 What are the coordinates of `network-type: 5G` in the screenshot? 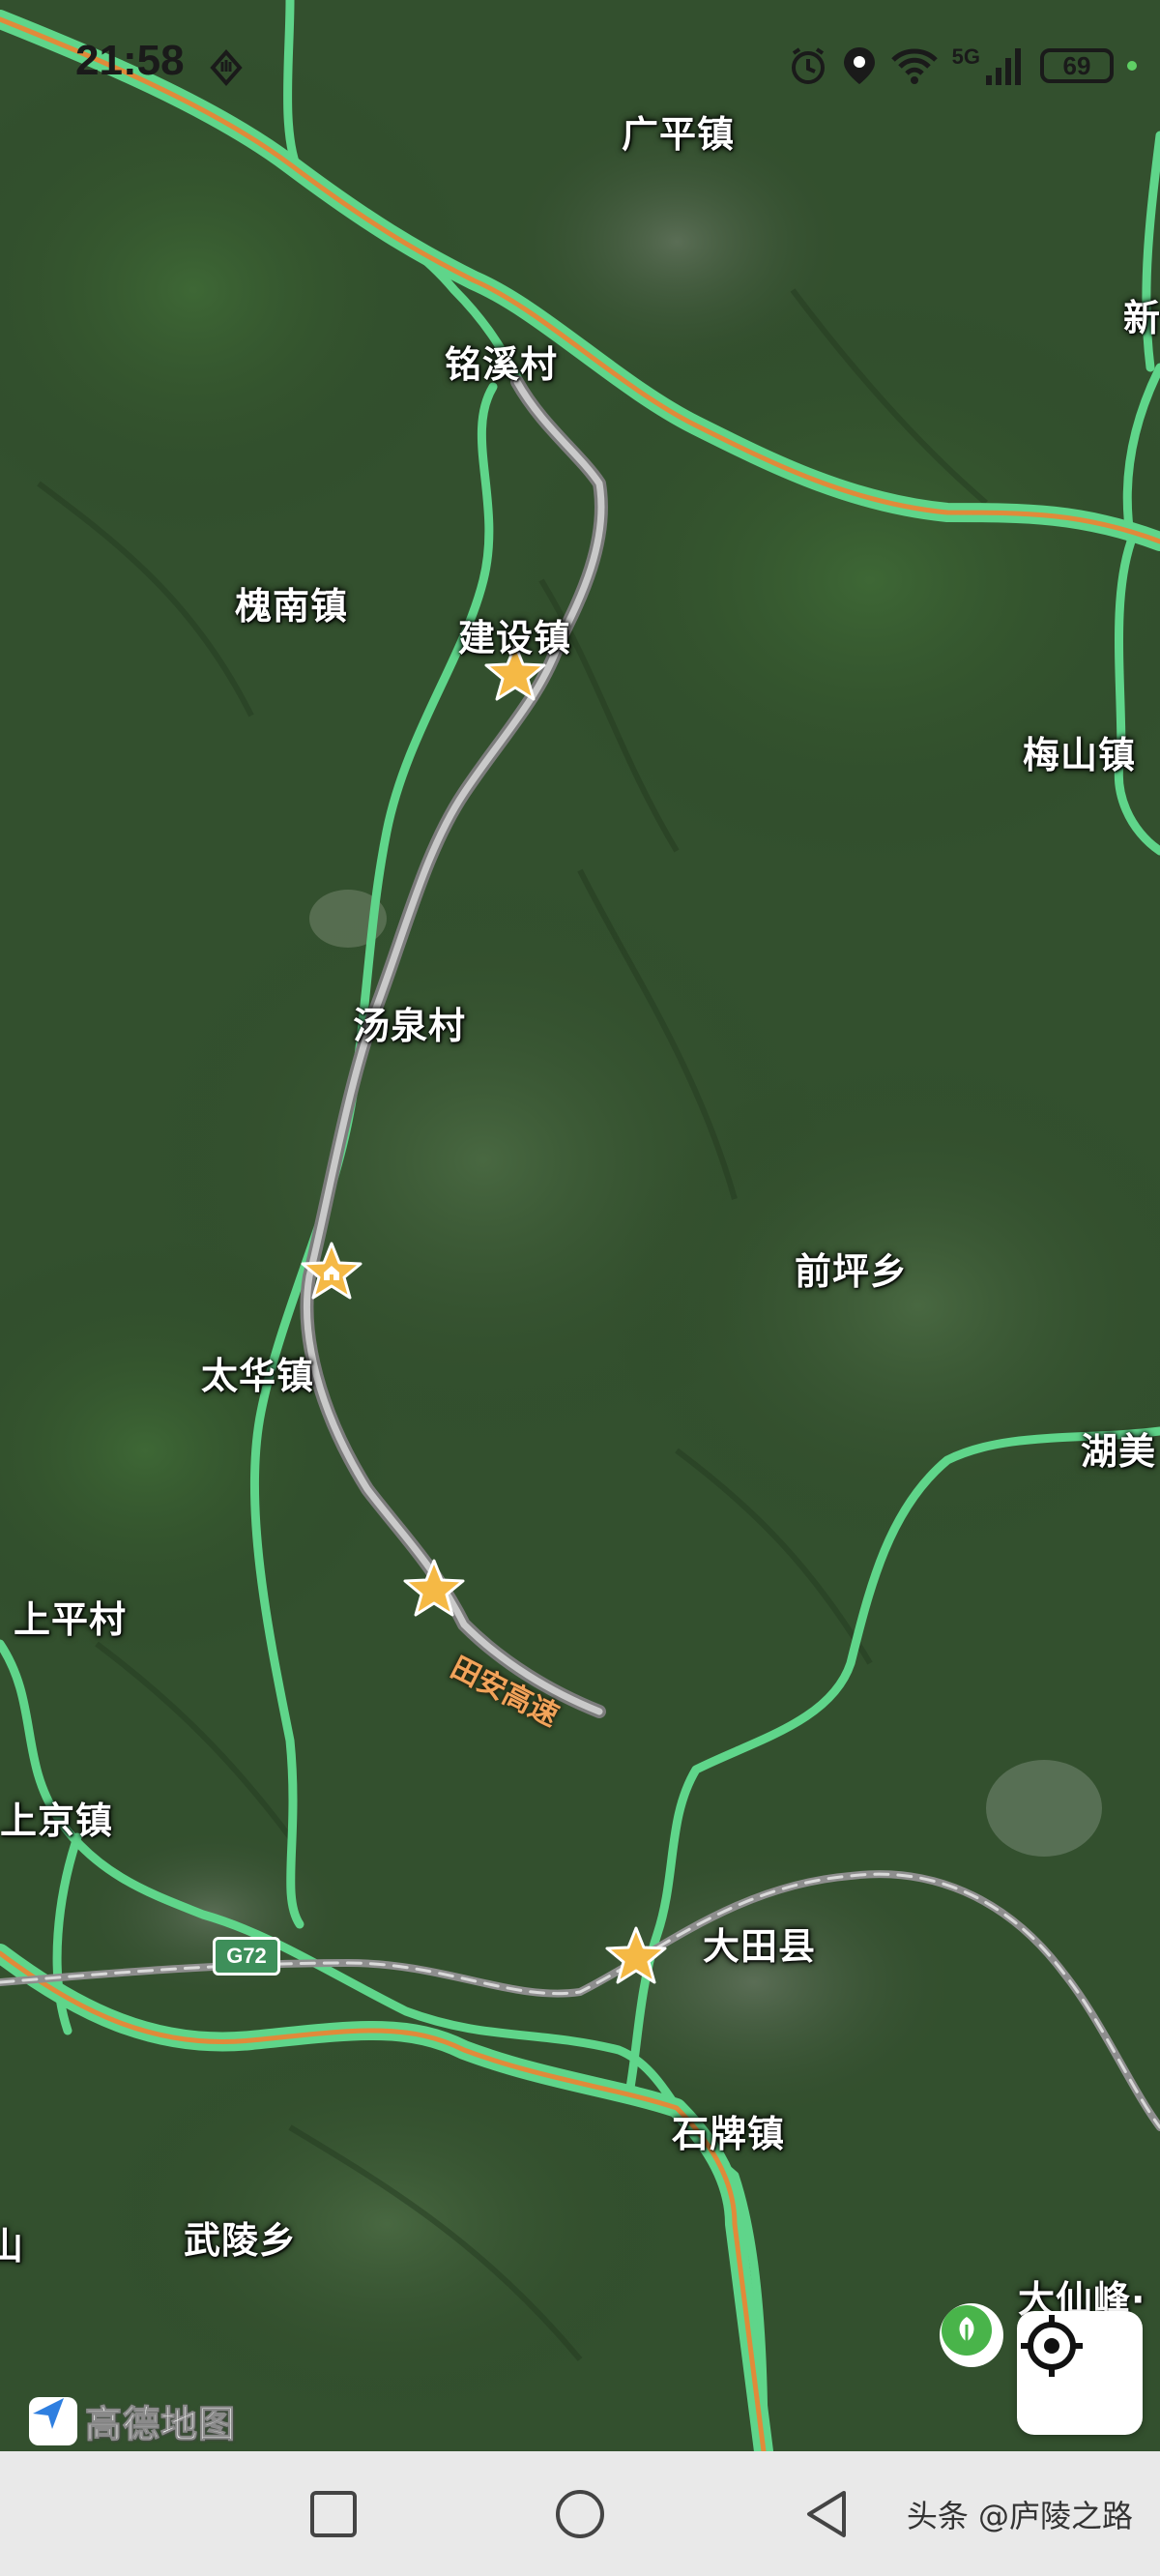 It's located at (966, 56).